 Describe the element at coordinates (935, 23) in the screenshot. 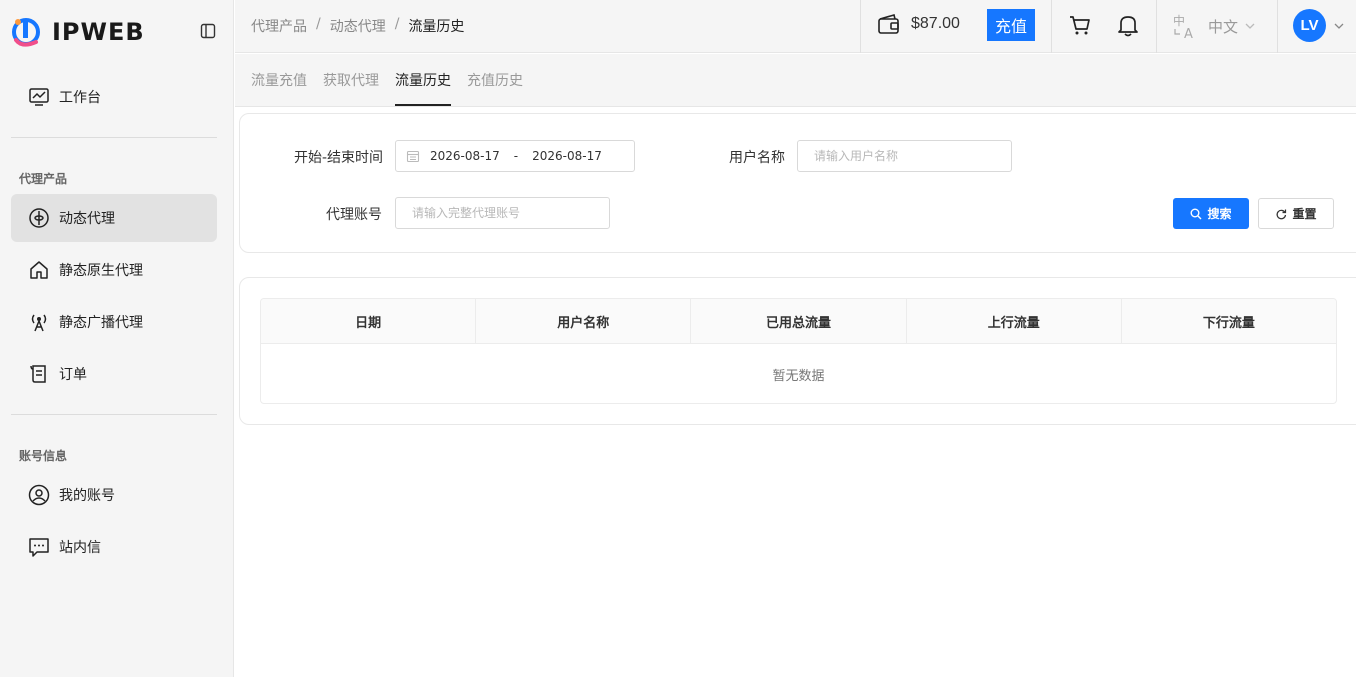

I see `balance-amount: $87.00` at that location.